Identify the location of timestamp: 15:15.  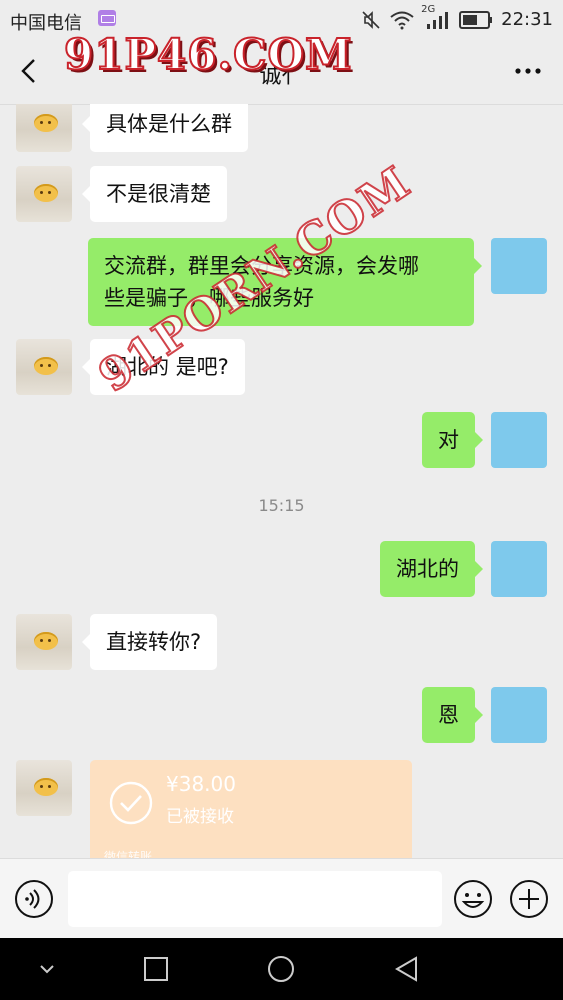
(281, 505).